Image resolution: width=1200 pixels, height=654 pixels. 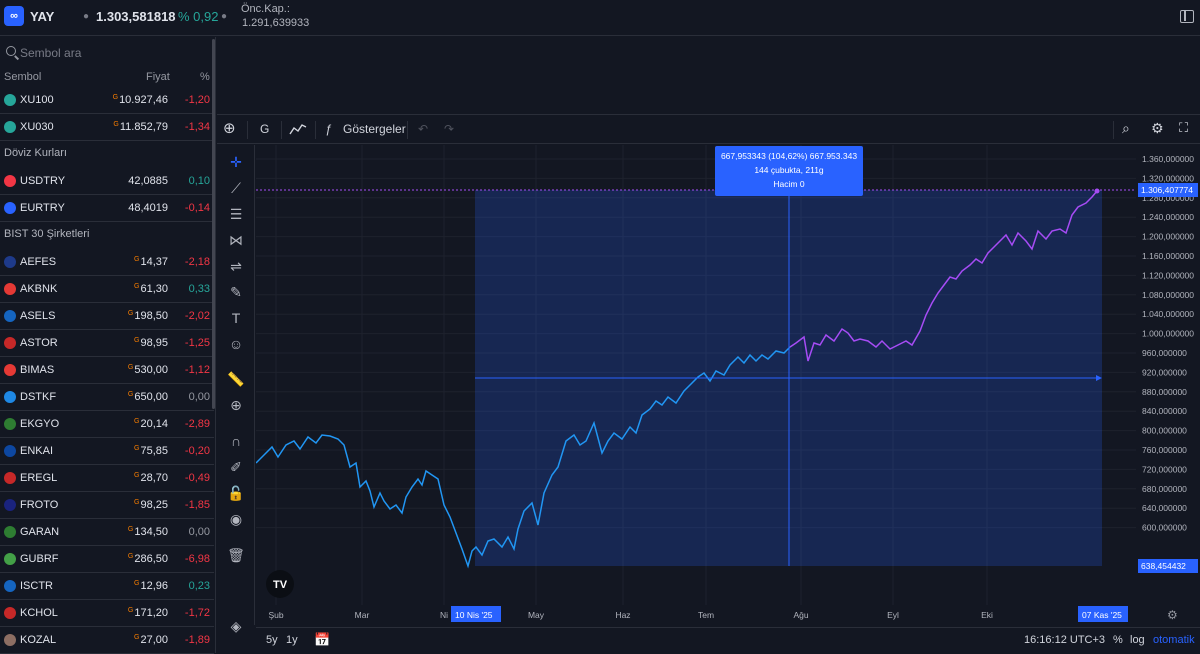 What do you see at coordinates (789, 156) in the screenshot?
I see `tooltip-line-1: 667,953343 (104,62%) 667.953.343` at bounding box center [789, 156].